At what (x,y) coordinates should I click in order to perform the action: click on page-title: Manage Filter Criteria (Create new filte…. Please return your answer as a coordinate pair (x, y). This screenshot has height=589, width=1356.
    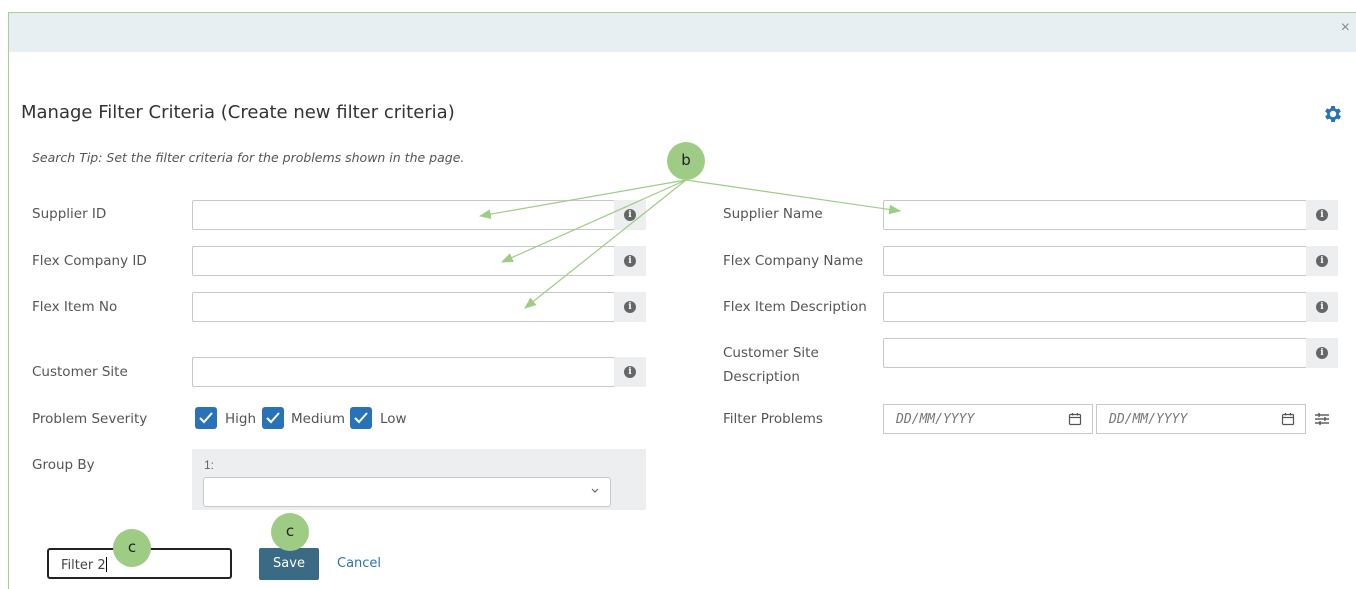
    Looking at the image, I should click on (238, 112).